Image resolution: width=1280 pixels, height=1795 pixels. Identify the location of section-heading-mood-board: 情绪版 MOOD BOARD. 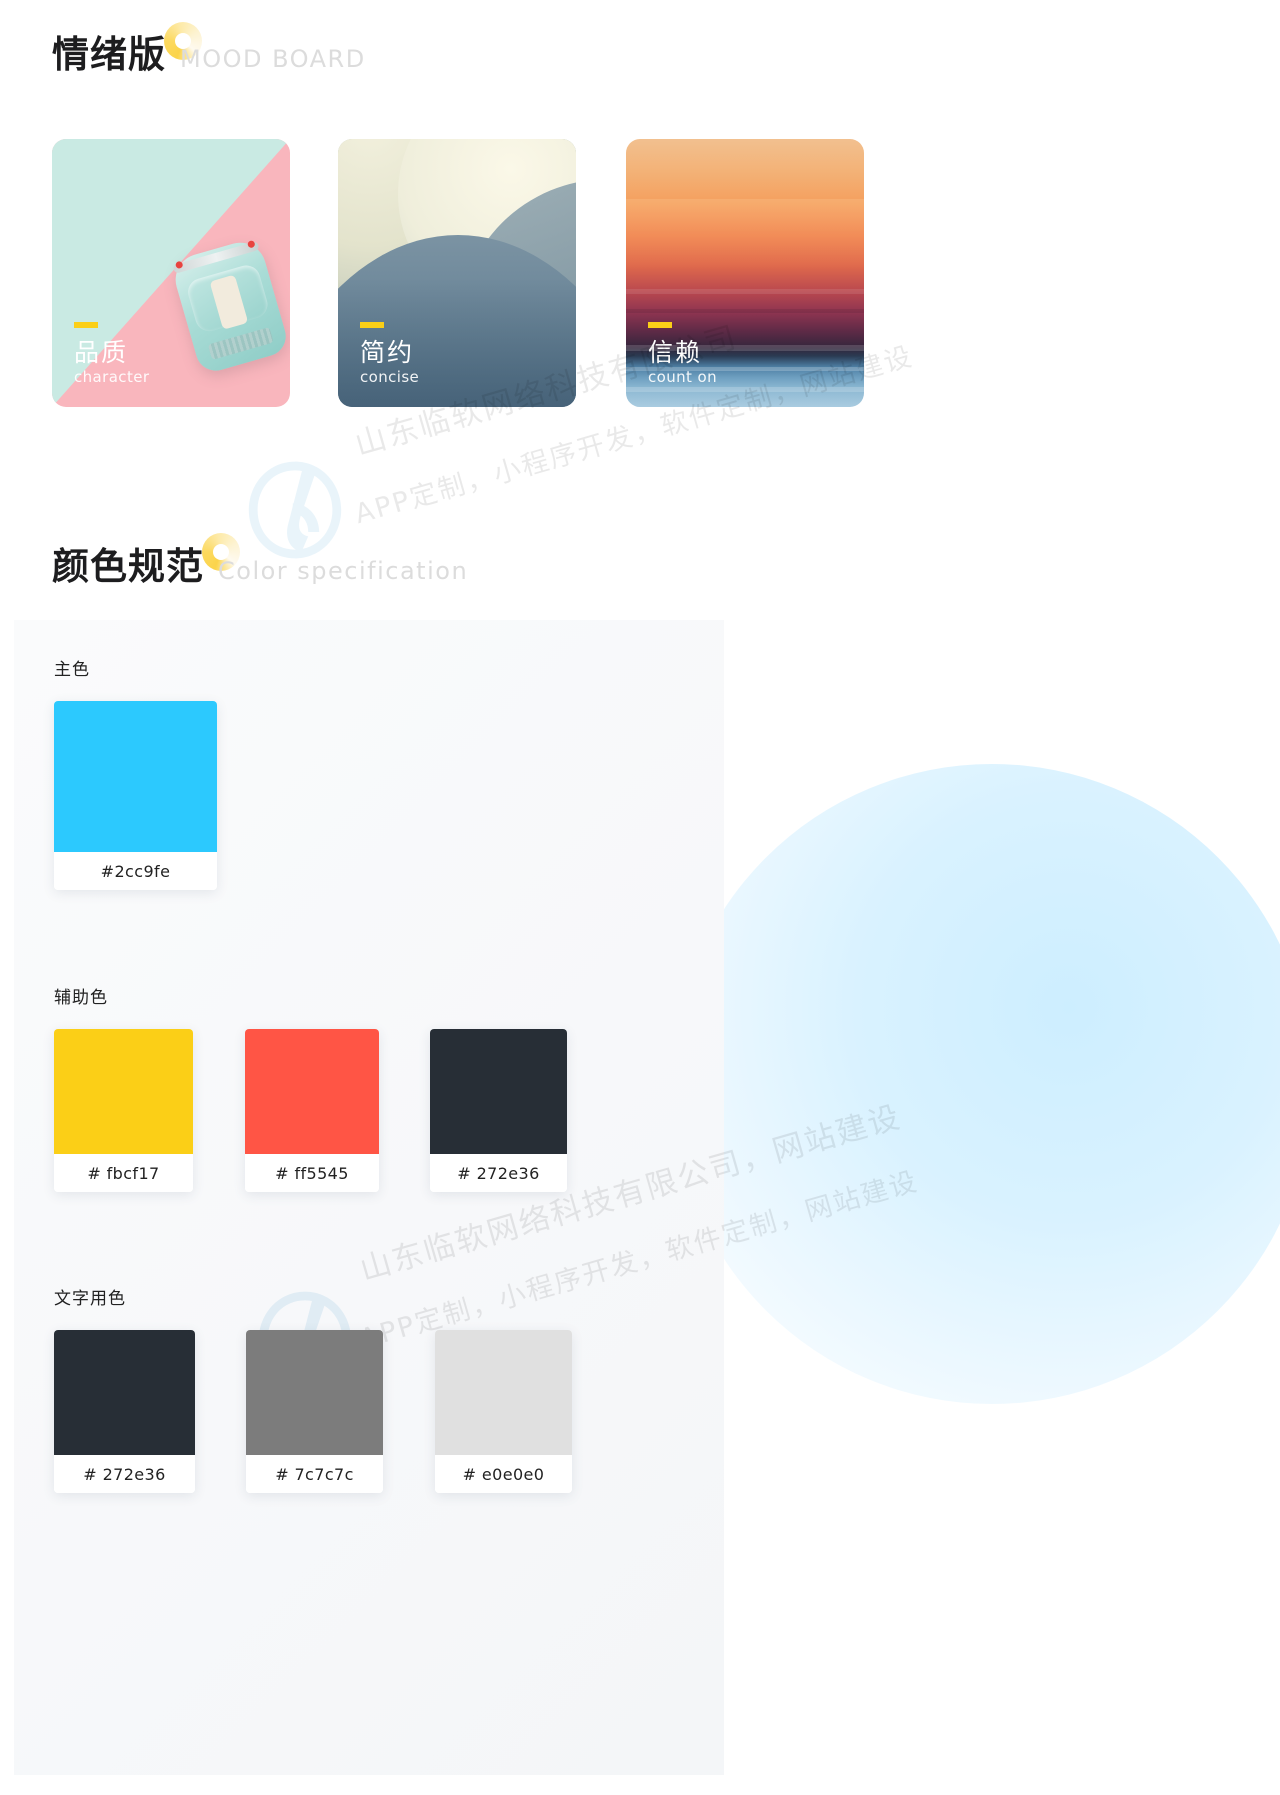
(209, 49).